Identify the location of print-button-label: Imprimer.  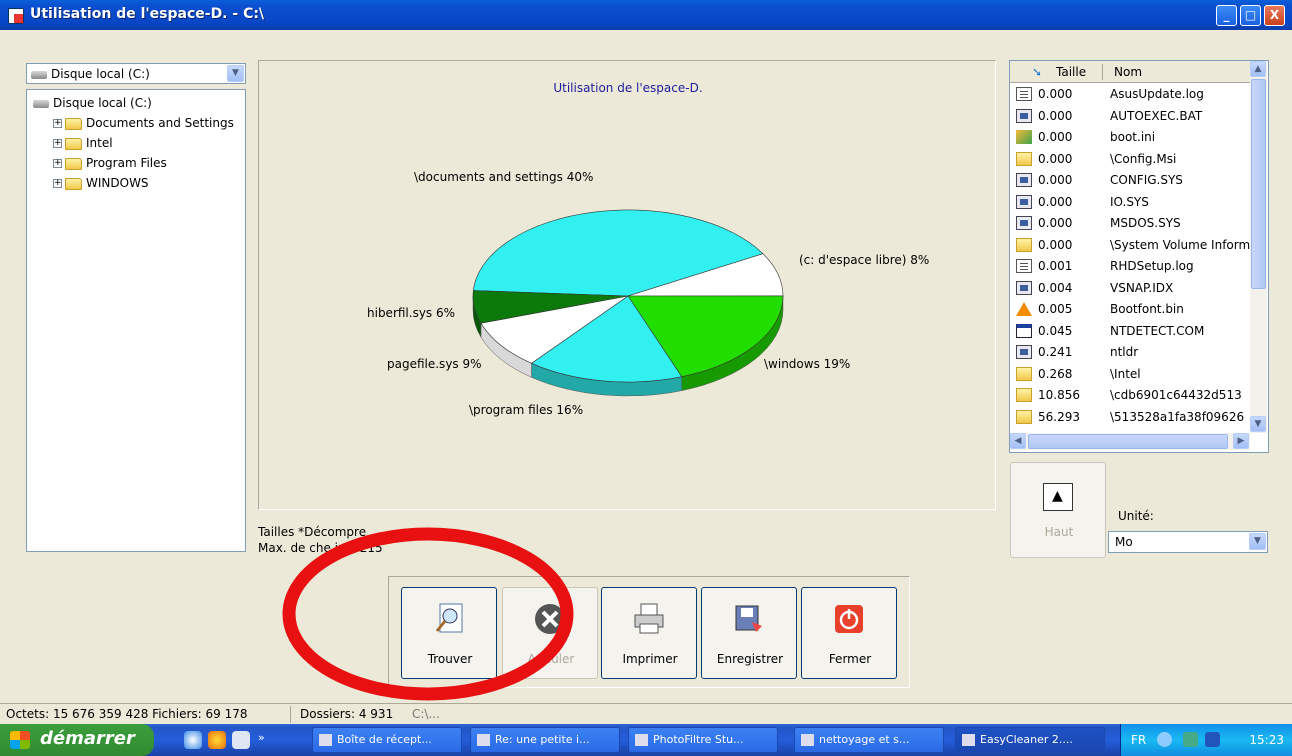
(650, 659).